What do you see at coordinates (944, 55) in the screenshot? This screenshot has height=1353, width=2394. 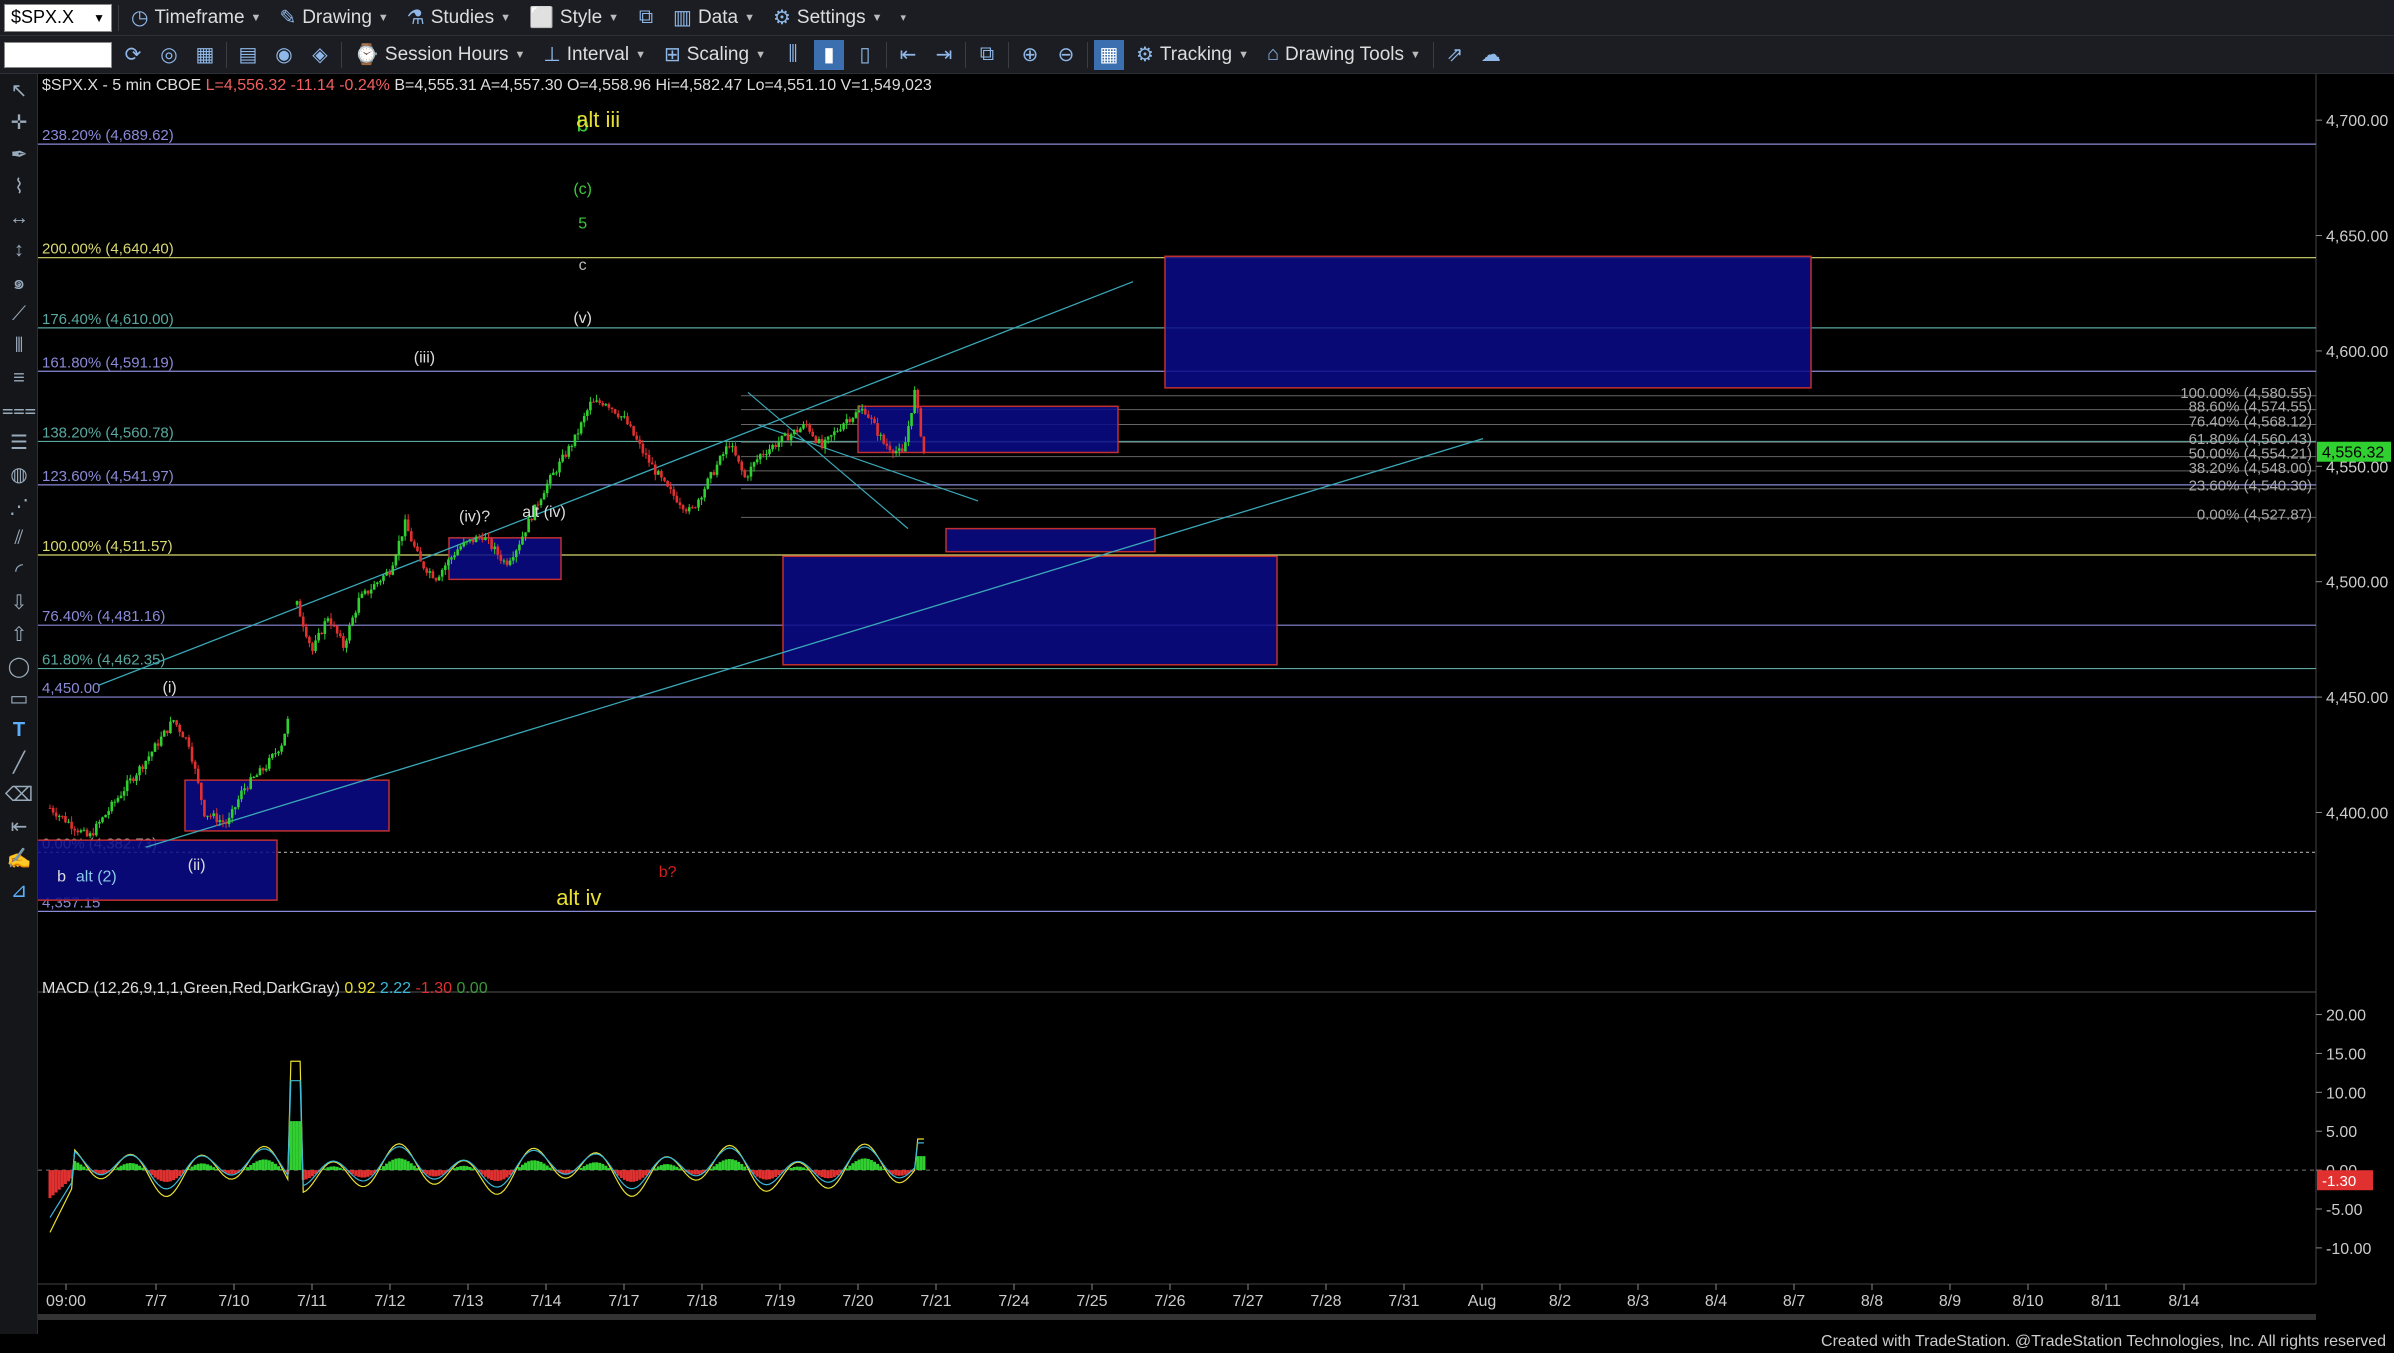 I see `expand-bars-icon: ⇥` at bounding box center [944, 55].